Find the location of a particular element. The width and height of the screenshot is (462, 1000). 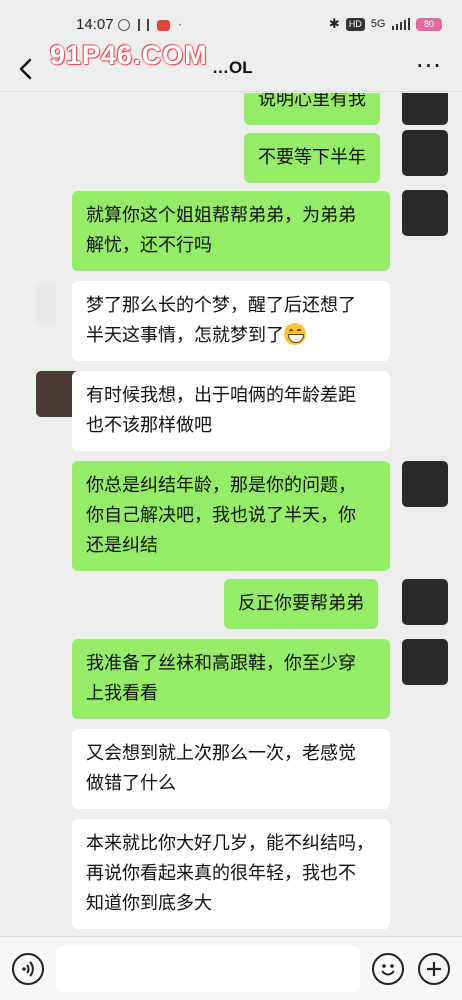

voice-icon is located at coordinates (28, 969).